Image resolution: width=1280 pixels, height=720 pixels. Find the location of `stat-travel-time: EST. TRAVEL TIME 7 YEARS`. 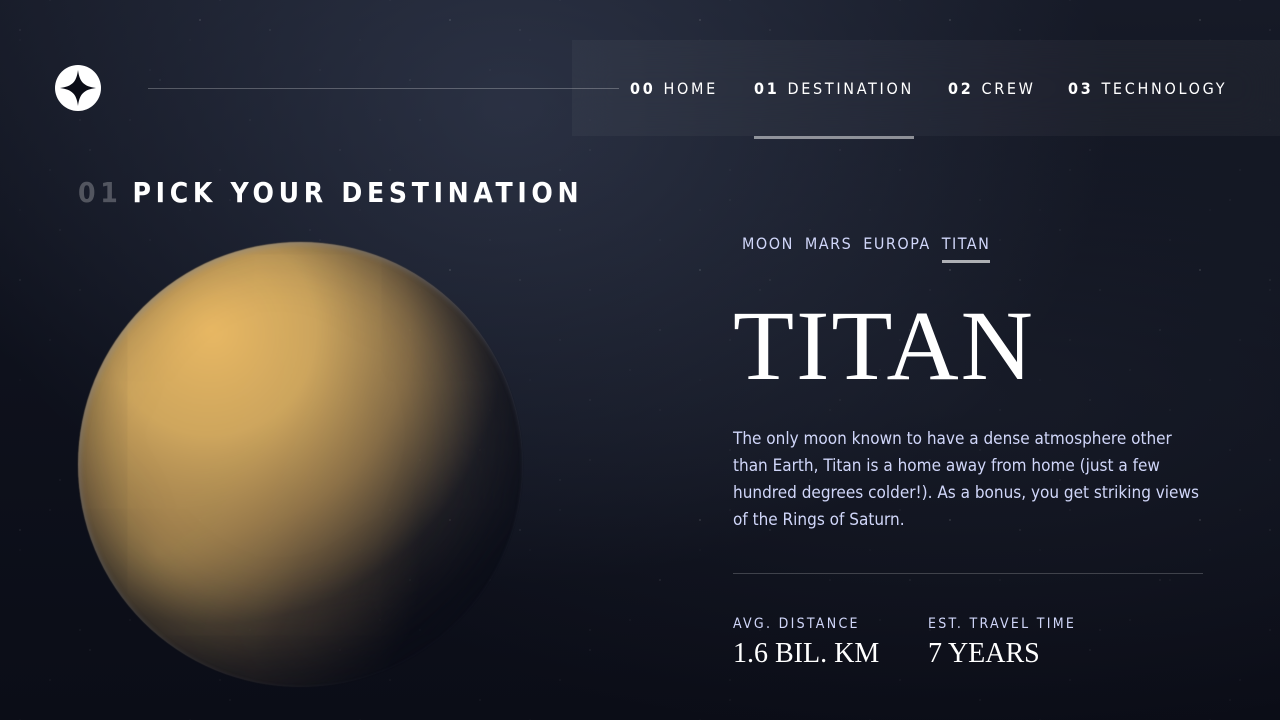

stat-travel-time: EST. TRAVEL TIME 7 YEARS is located at coordinates (1002, 643).